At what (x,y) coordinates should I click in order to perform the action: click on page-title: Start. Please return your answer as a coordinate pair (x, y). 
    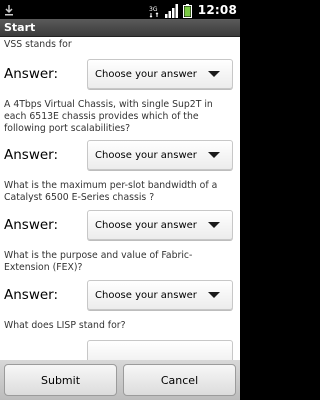
    Looking at the image, I should click on (20, 27).